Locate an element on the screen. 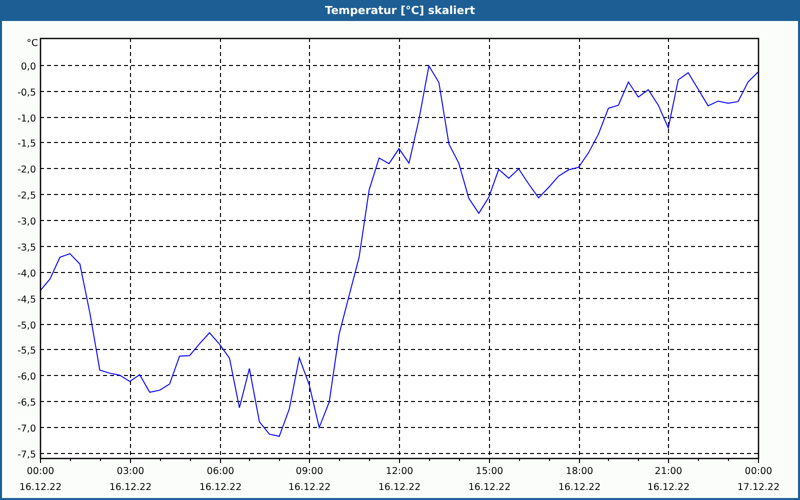 The width and height of the screenshot is (800, 500). y-axis-label: -5,0 is located at coordinates (26, 326).